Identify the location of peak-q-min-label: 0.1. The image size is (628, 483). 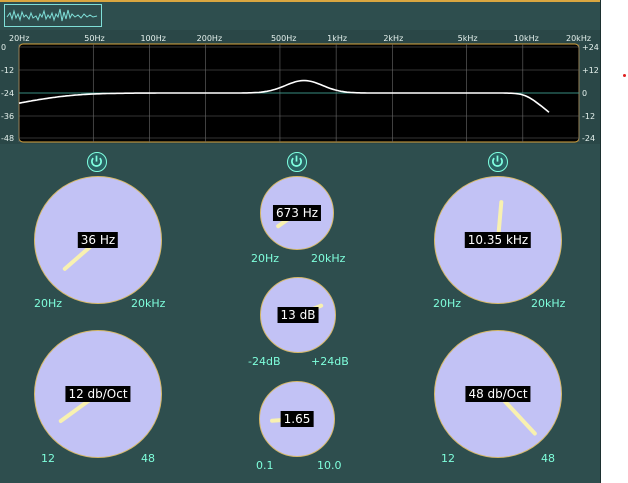
(265, 465).